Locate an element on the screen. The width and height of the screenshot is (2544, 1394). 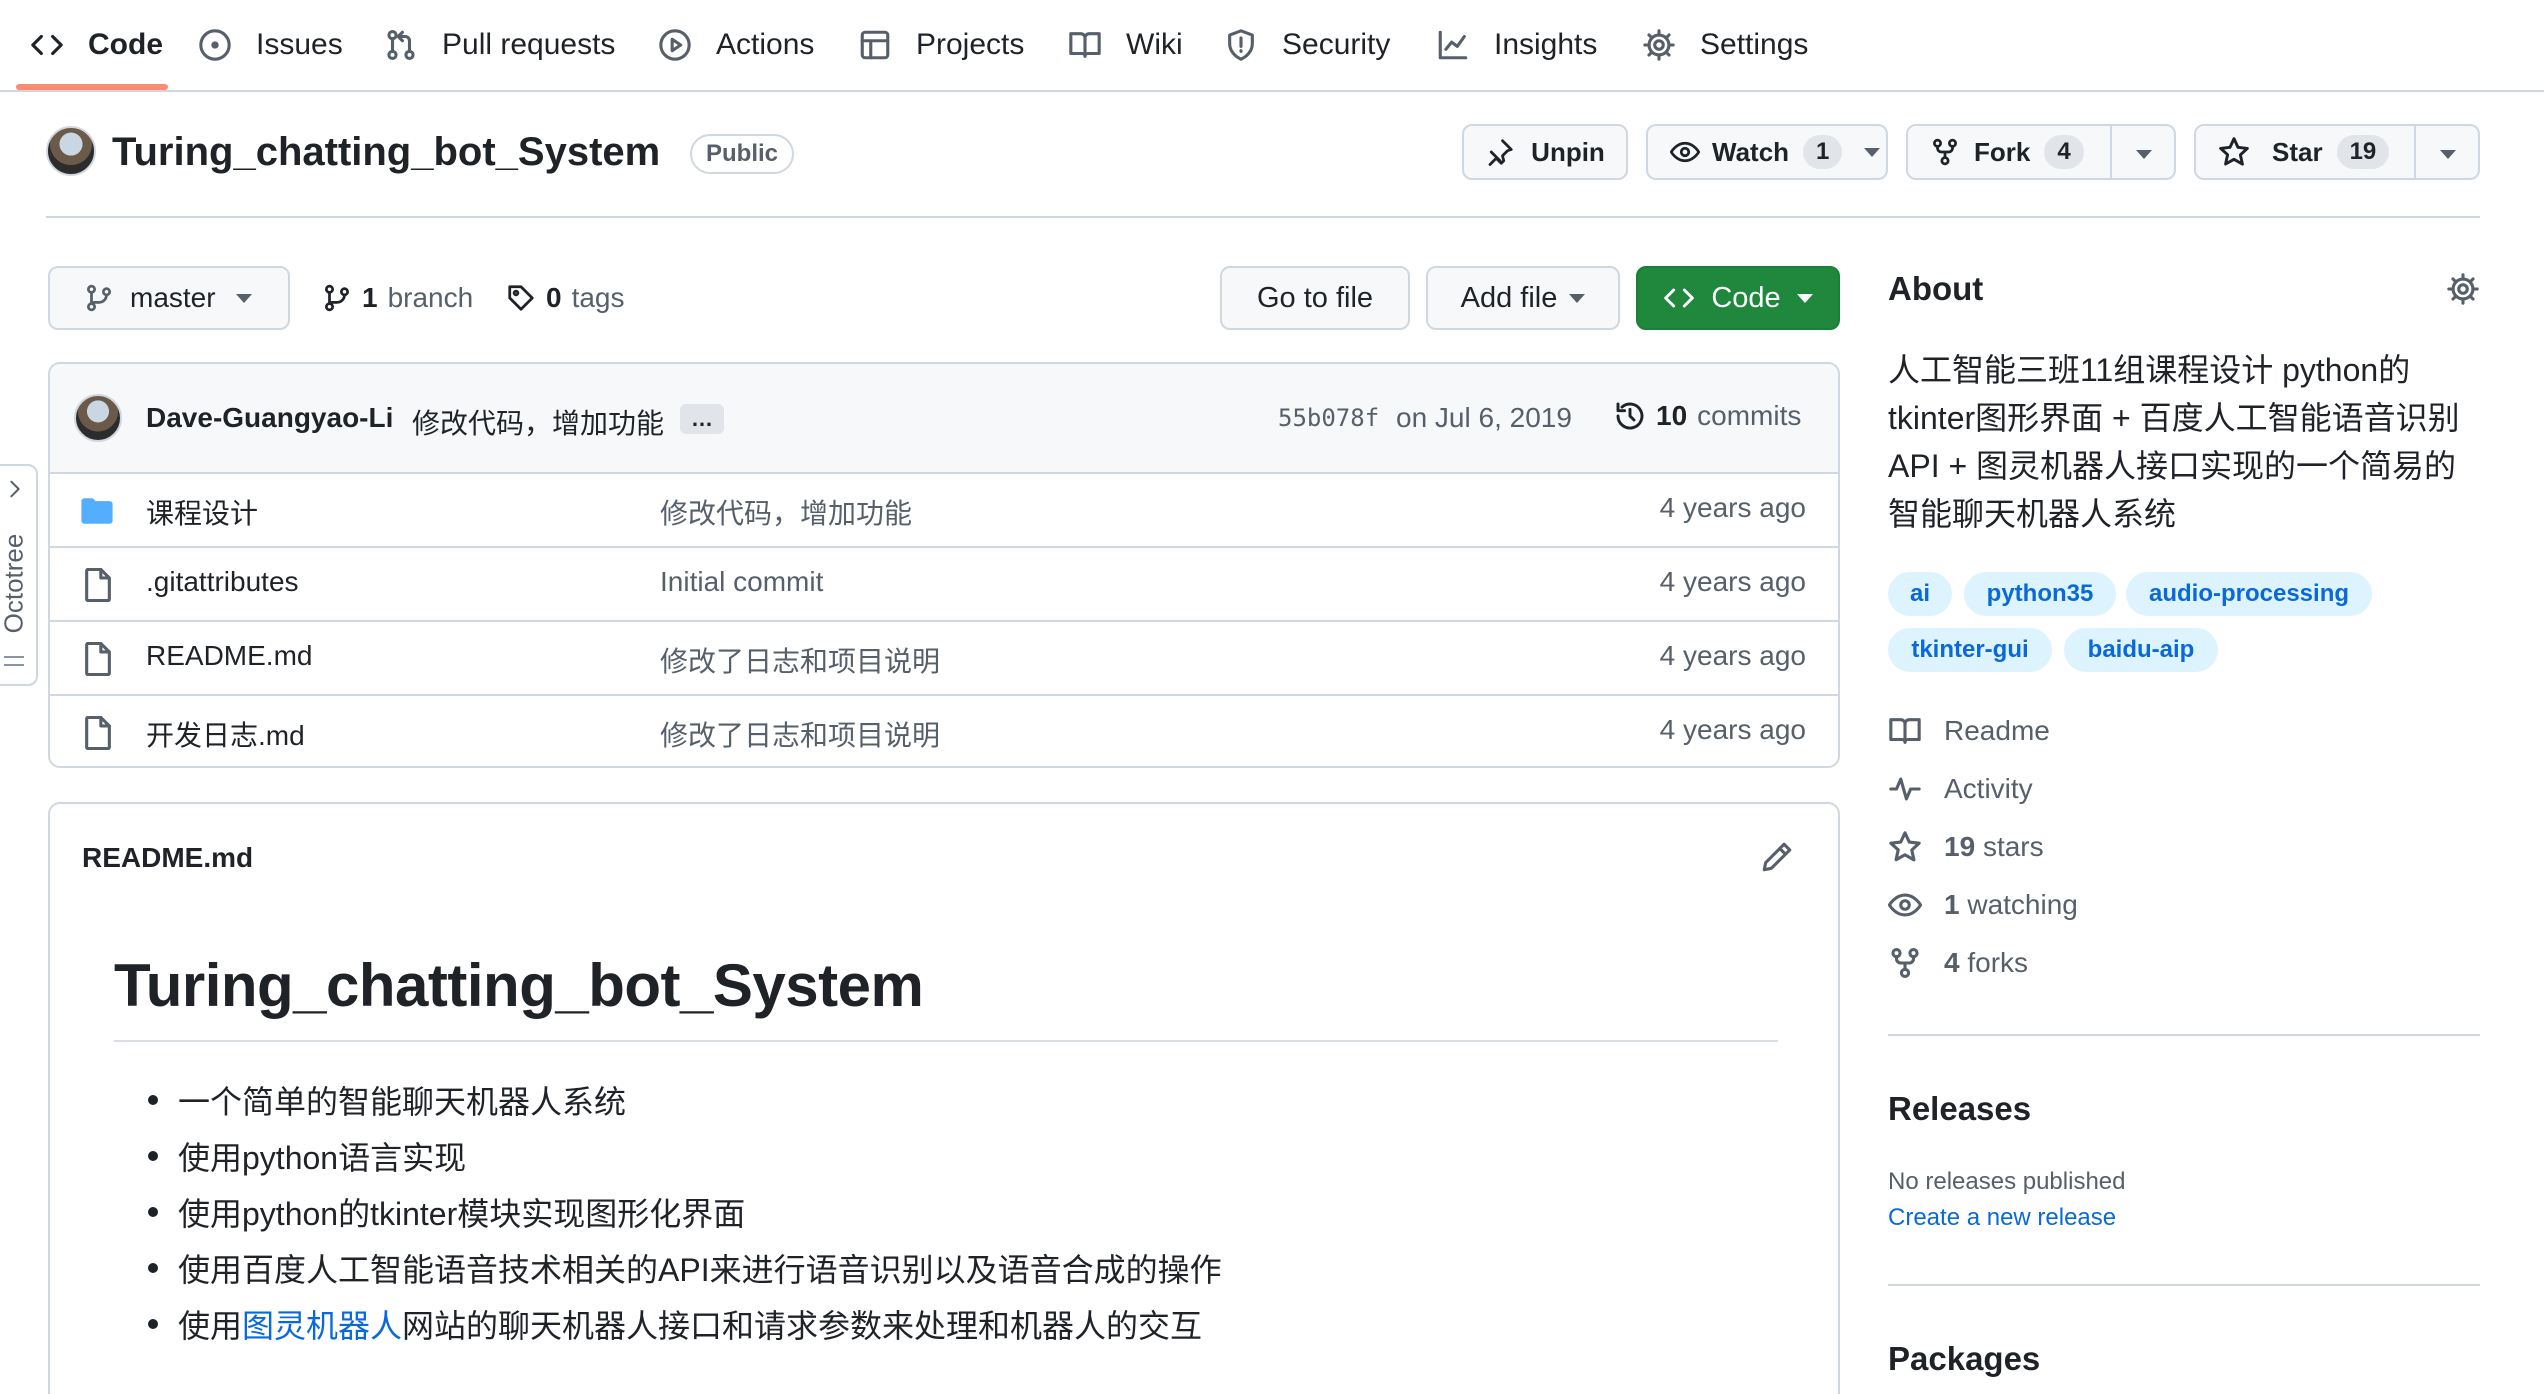
file-commit-message: Initial commit is located at coordinates (741, 582).